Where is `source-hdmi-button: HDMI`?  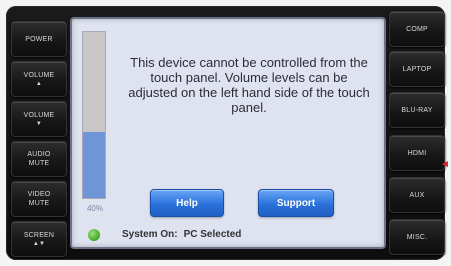
source-hdmi-button: HDMI is located at coordinates (417, 153).